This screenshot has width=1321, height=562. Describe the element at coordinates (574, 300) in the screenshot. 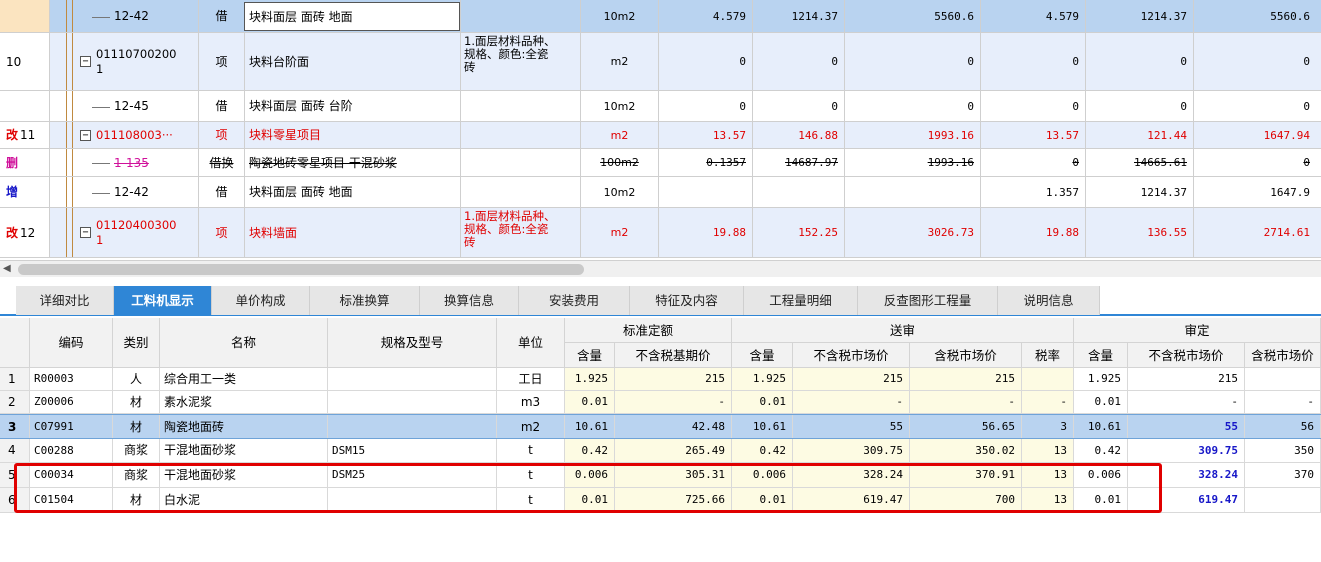

I see `tab-5: 安装费用` at that location.